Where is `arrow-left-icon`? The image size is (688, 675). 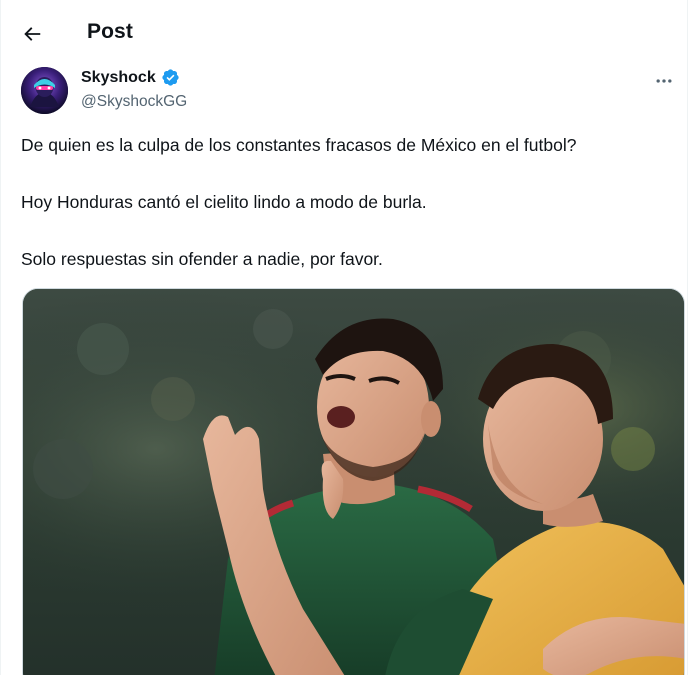
arrow-left-icon is located at coordinates (32, 34).